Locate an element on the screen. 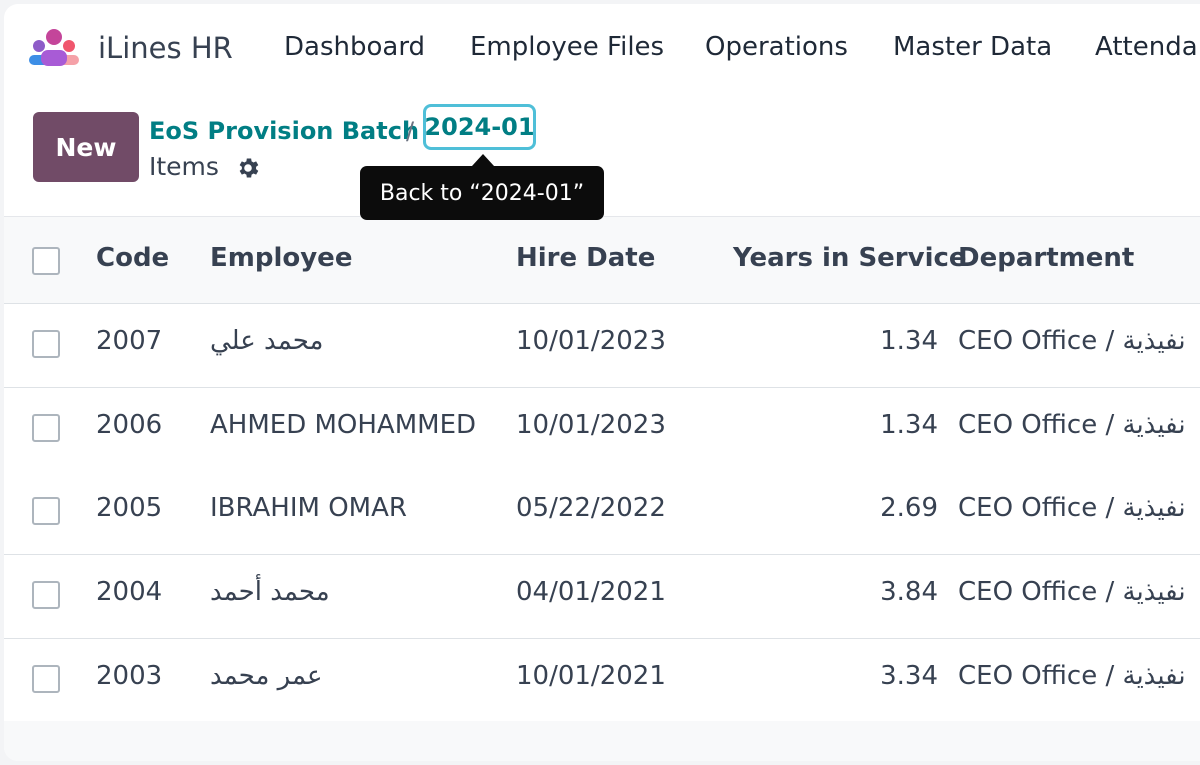 This screenshot has height=765, width=1200. app-logo-icon is located at coordinates (54, 49).